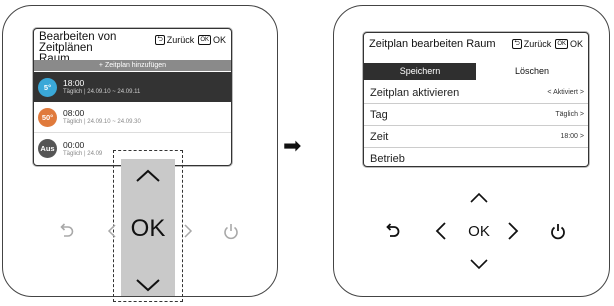  I want to click on row-mode: Betrieb, so click(476, 157).